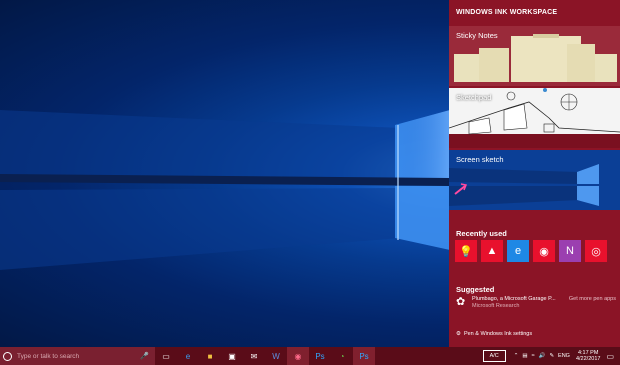 This screenshot has height=365, width=620. I want to click on search-box: Type or talk to search 🎤, so click(77, 356).